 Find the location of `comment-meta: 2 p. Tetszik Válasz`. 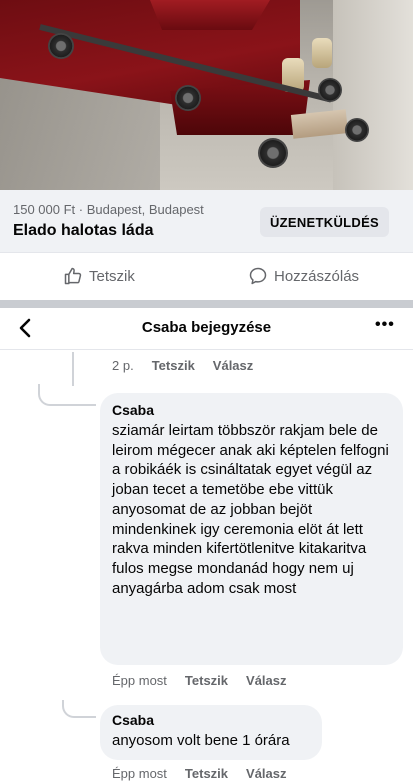

comment-meta: 2 p. Tetszik Válasz is located at coordinates (191, 365).